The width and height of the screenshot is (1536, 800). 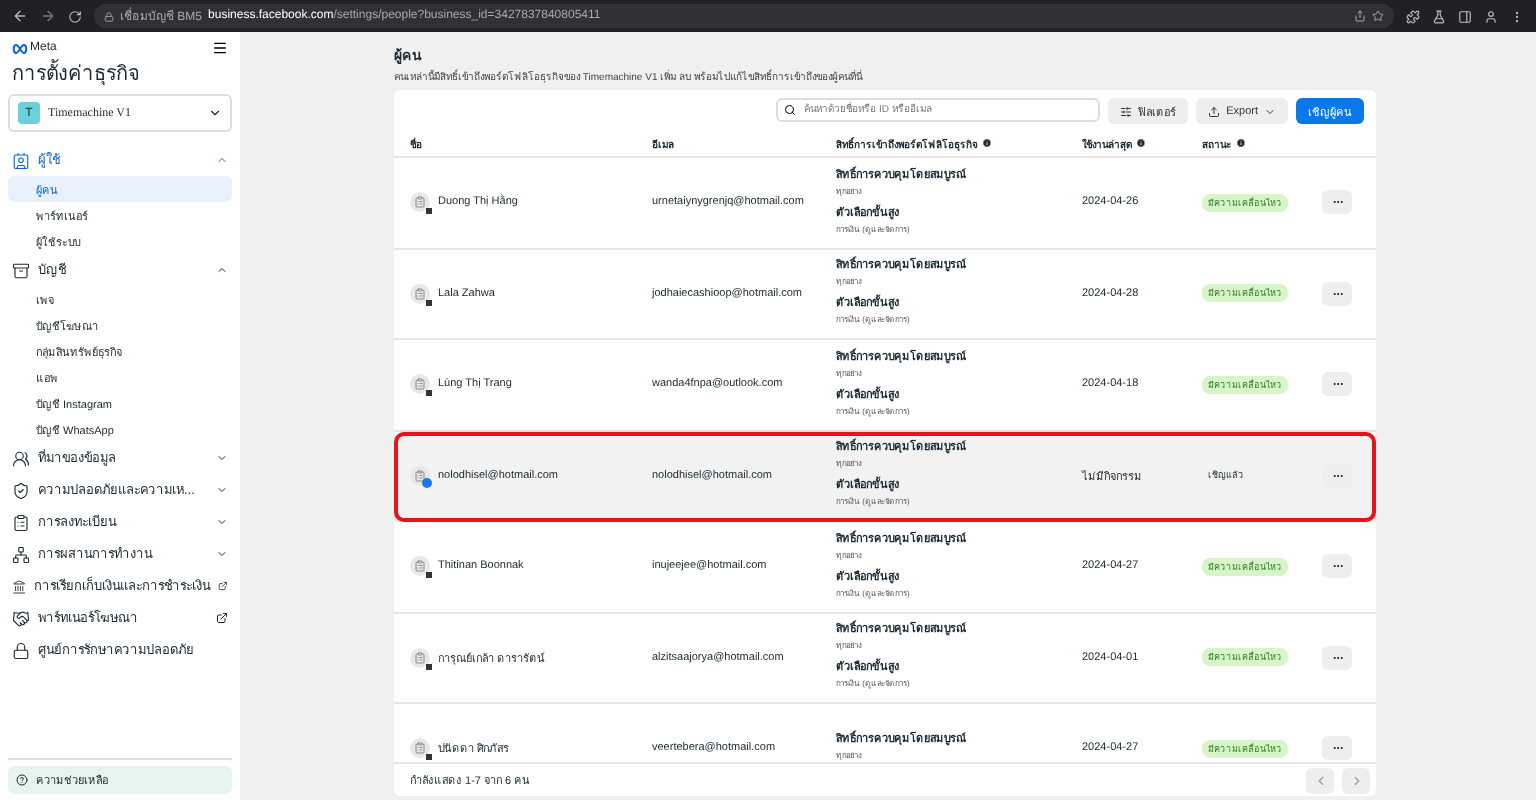 I want to click on id-card-icon, so click(x=21, y=160).